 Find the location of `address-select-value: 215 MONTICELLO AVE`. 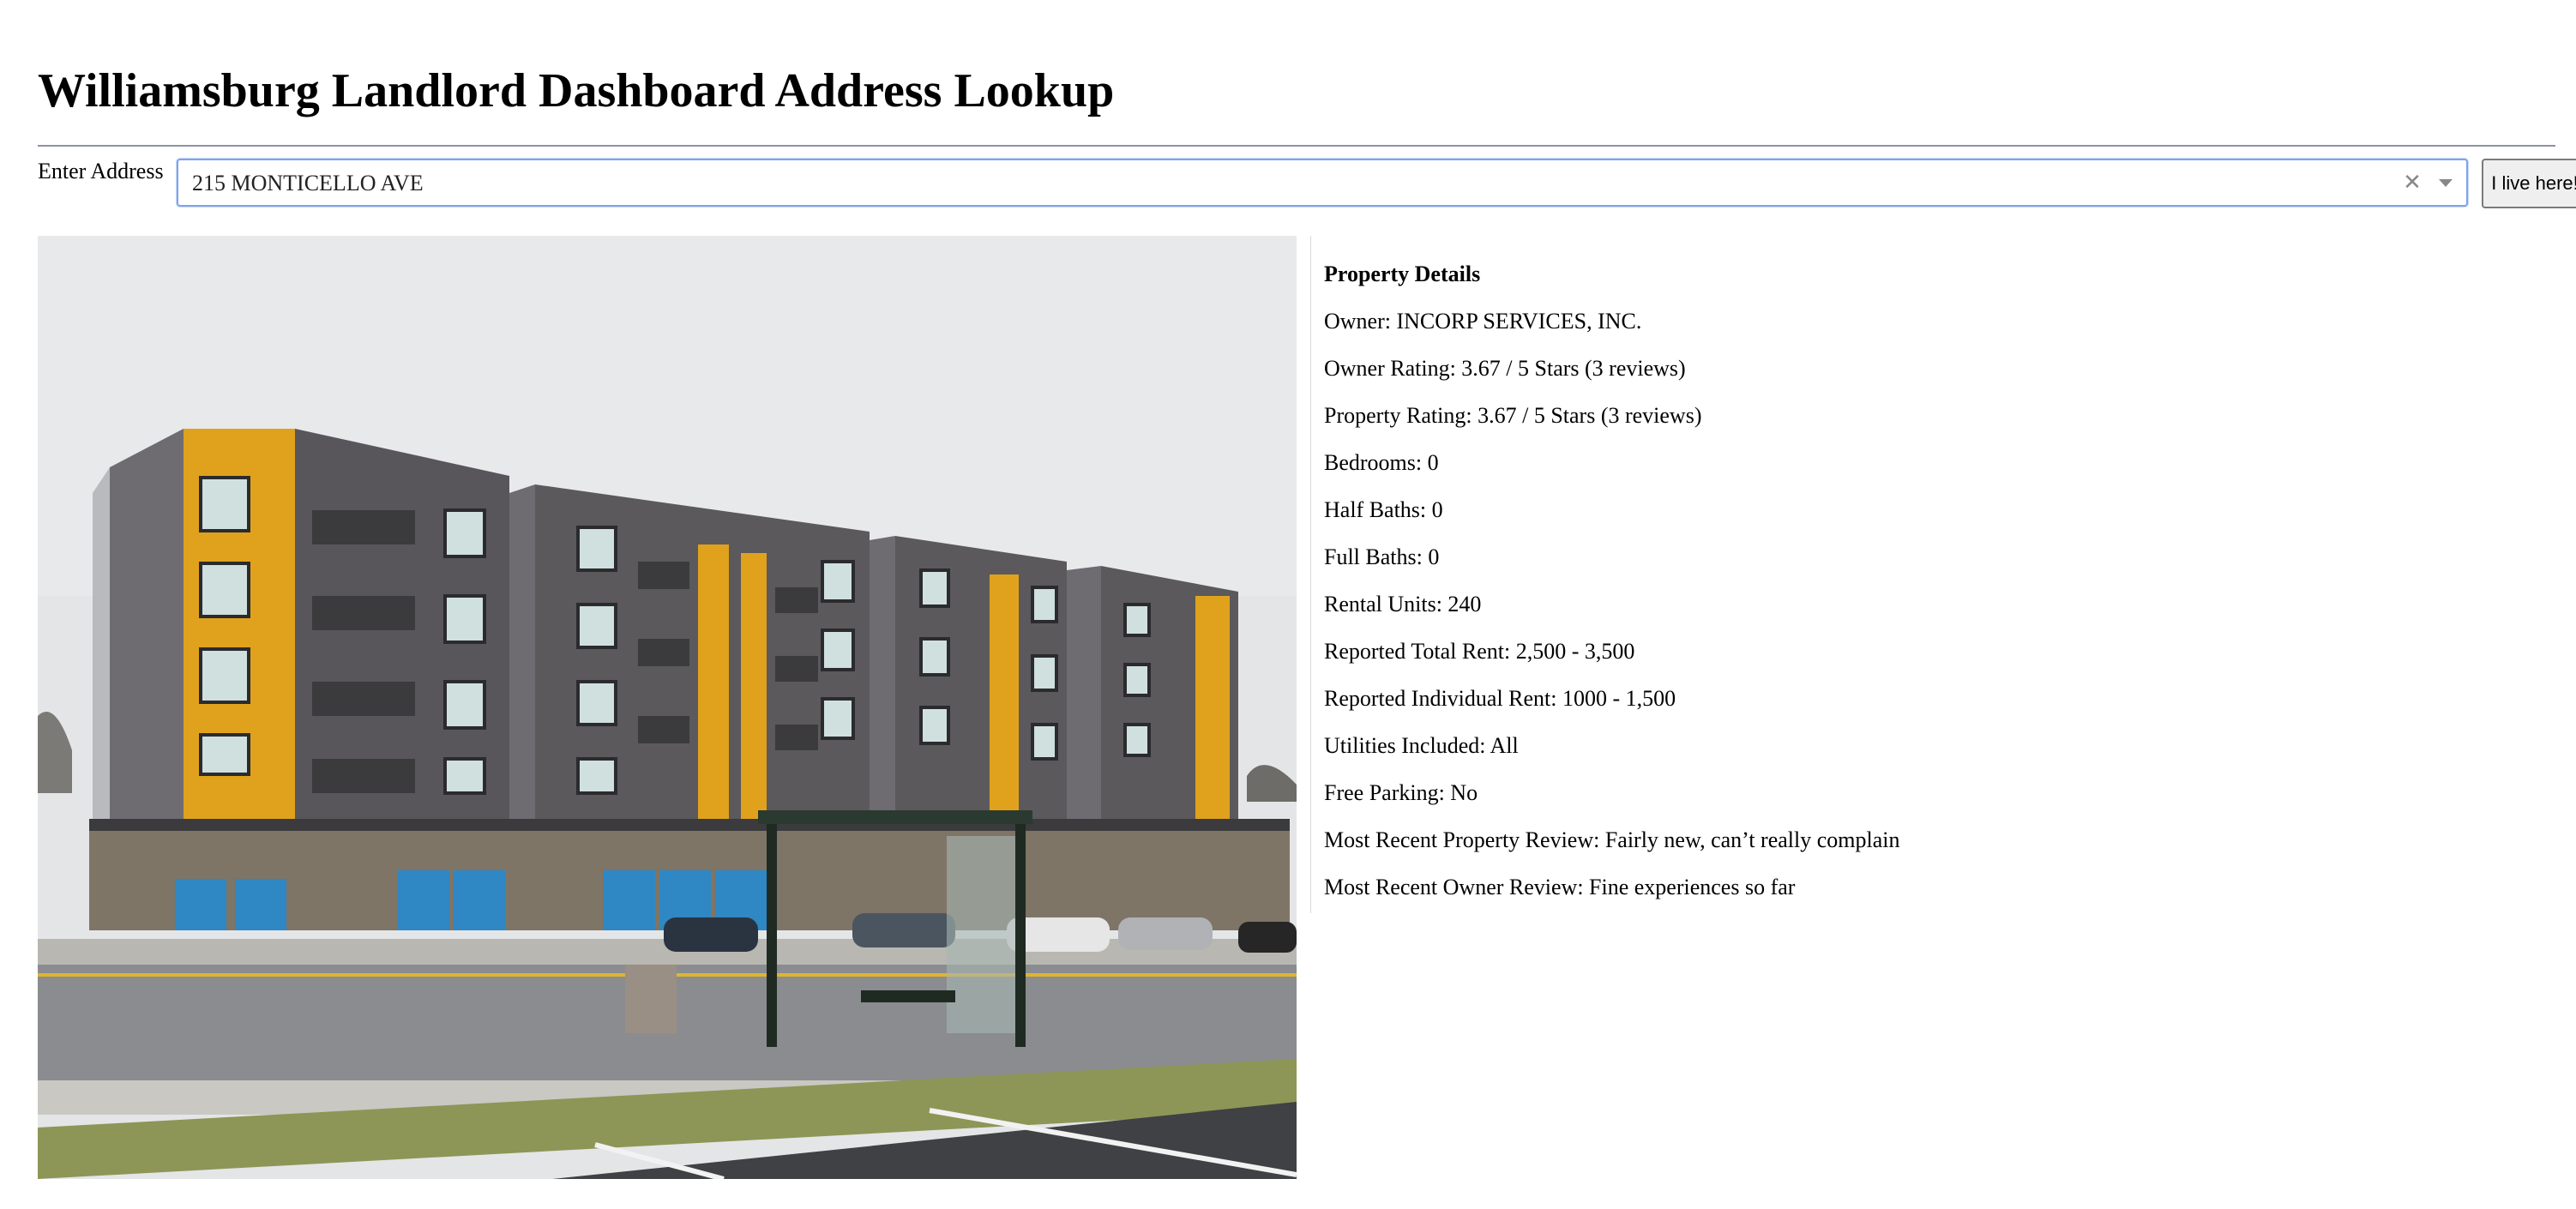

address-select-value: 215 MONTICELLO AVE is located at coordinates (308, 183).